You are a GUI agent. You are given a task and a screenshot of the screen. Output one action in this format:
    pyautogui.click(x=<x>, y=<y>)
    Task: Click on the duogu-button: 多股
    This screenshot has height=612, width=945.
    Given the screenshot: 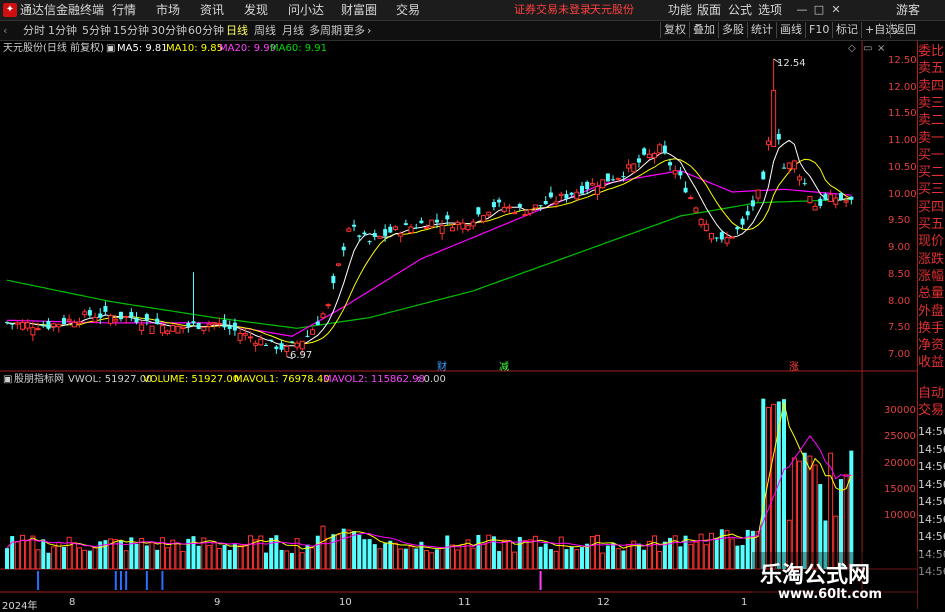 What is the action you would take?
    pyautogui.click(x=732, y=30)
    